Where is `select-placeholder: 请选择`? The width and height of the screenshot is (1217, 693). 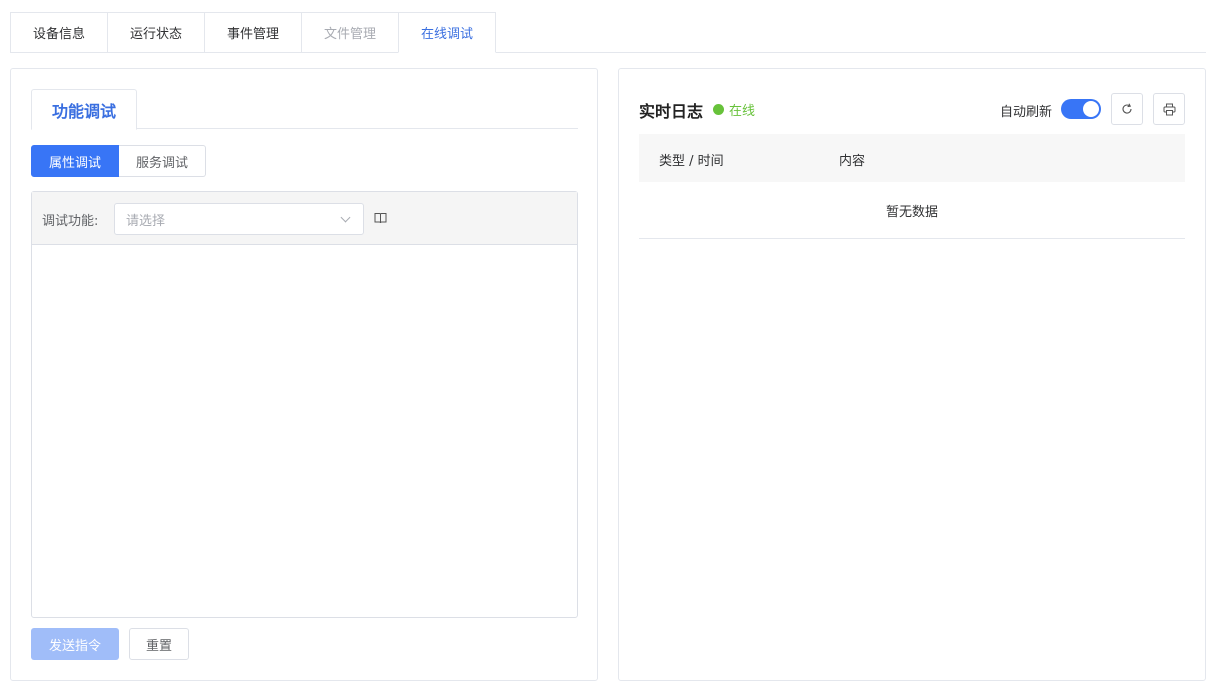 select-placeholder: 请选择 is located at coordinates (146, 221).